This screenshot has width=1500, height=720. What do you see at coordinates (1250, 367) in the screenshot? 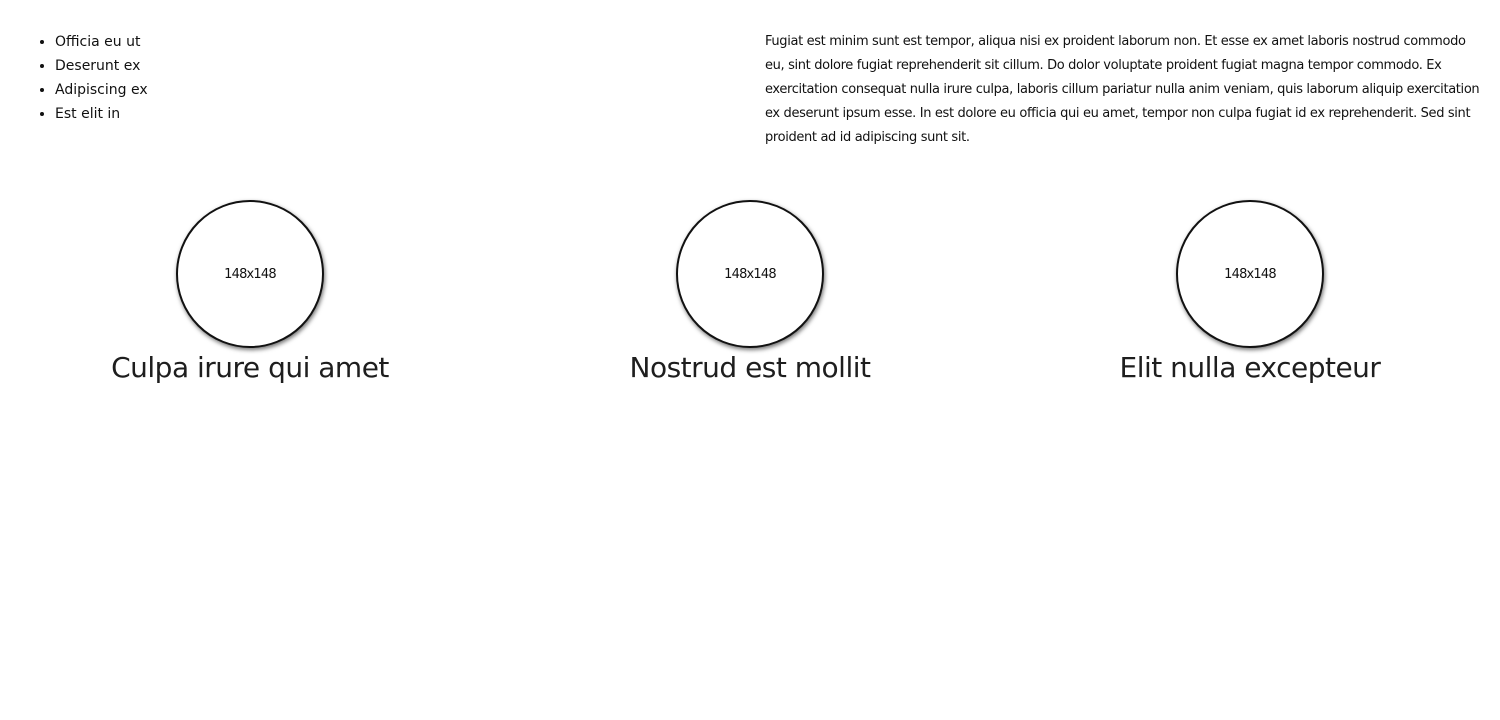
I see `card-title: Elit nulla excepteur` at bounding box center [1250, 367].